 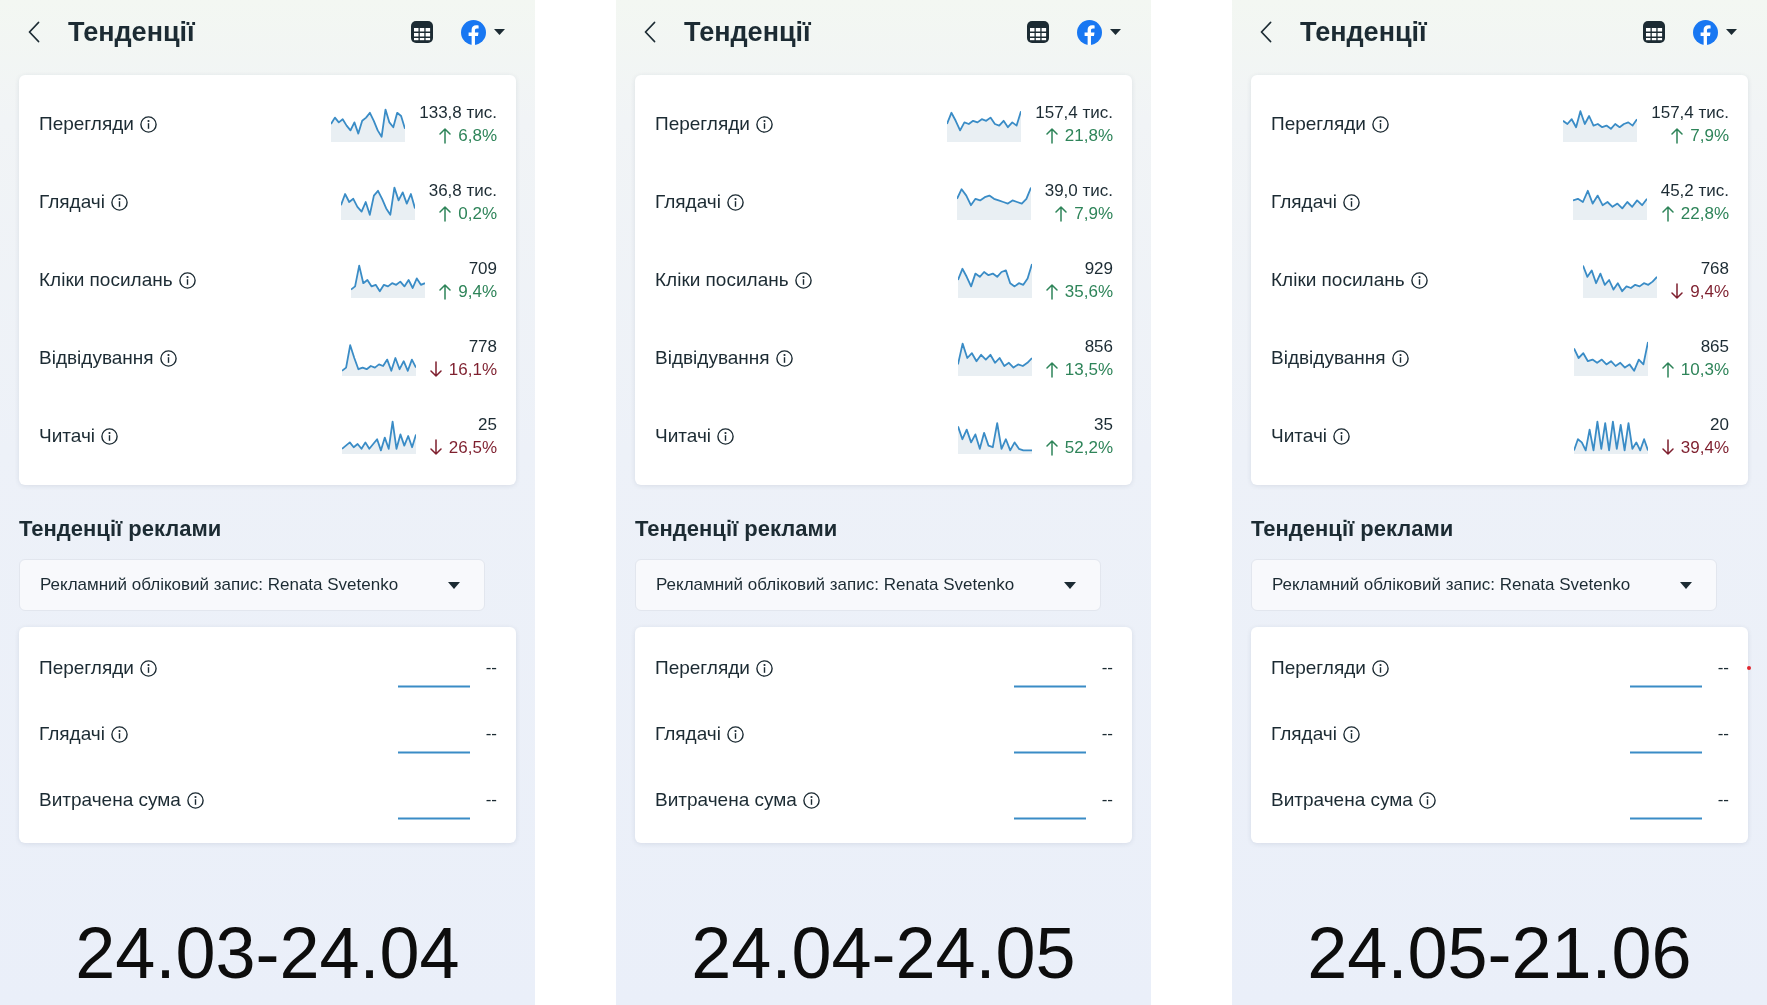 What do you see at coordinates (1103, 424) in the screenshot?
I see `metric-value: 35` at bounding box center [1103, 424].